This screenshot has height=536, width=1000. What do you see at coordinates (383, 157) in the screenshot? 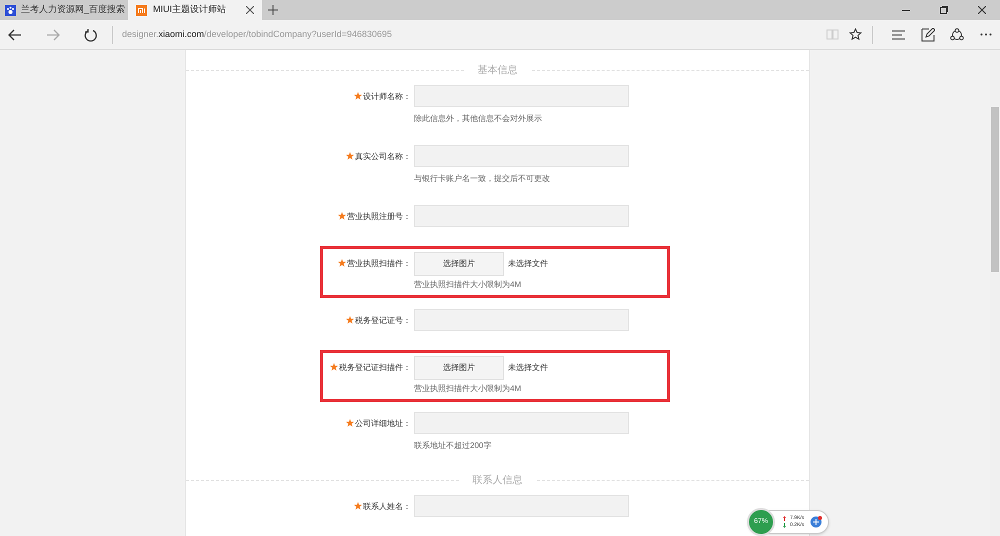
I see `field-label: 真实公司名称：` at bounding box center [383, 157].